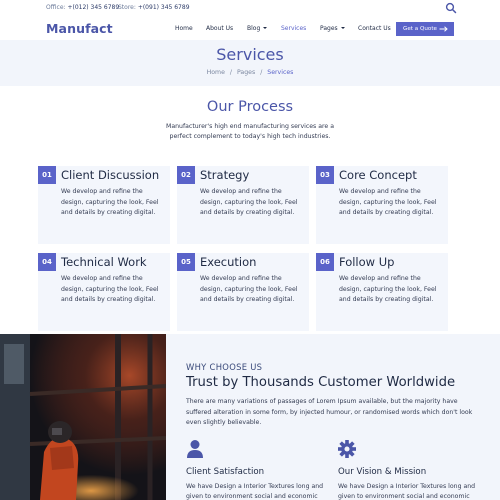 The width and height of the screenshot is (500, 500). Describe the element at coordinates (325, 175) in the screenshot. I see `step-number: 03` at that location.